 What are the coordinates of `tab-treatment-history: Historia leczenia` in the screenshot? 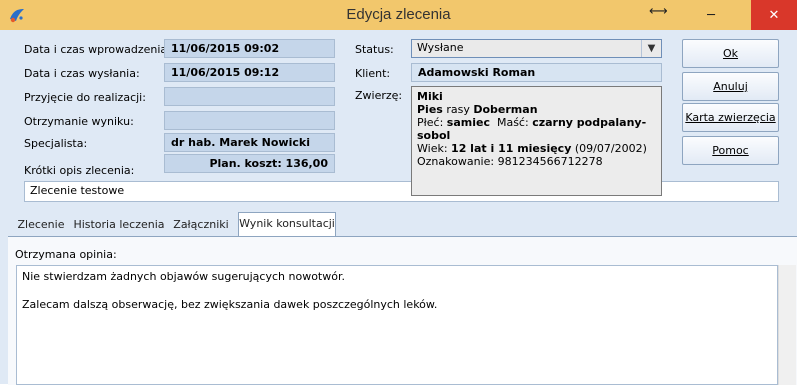 It's located at (119, 225).